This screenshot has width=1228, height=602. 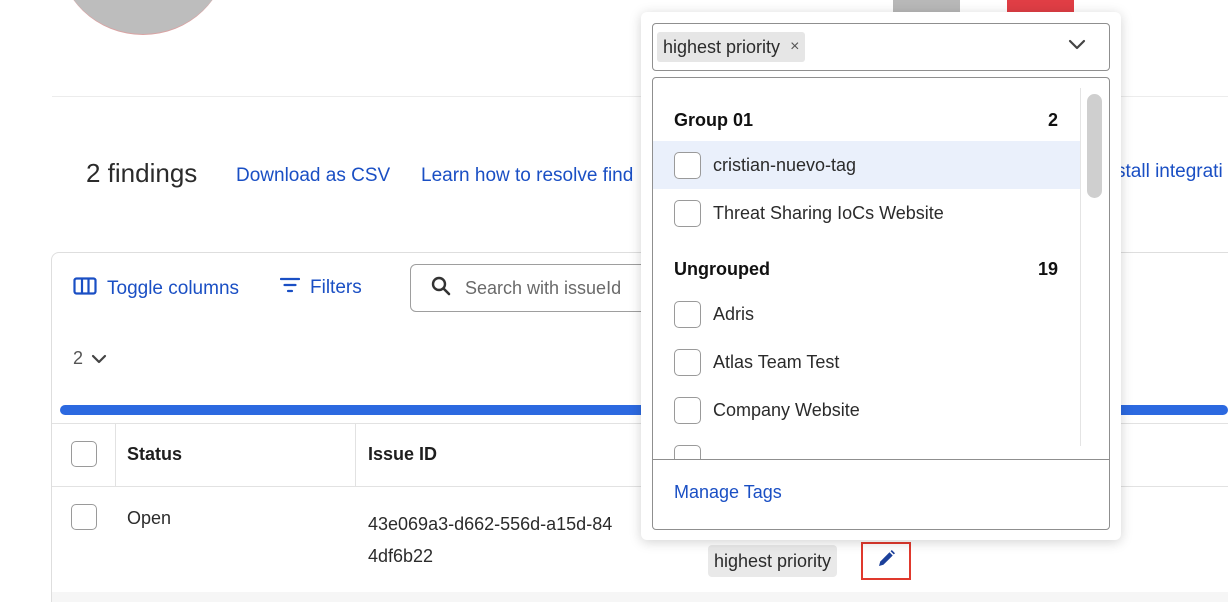 I want to click on row-tag-chip: highest priority, so click(x=773, y=561).